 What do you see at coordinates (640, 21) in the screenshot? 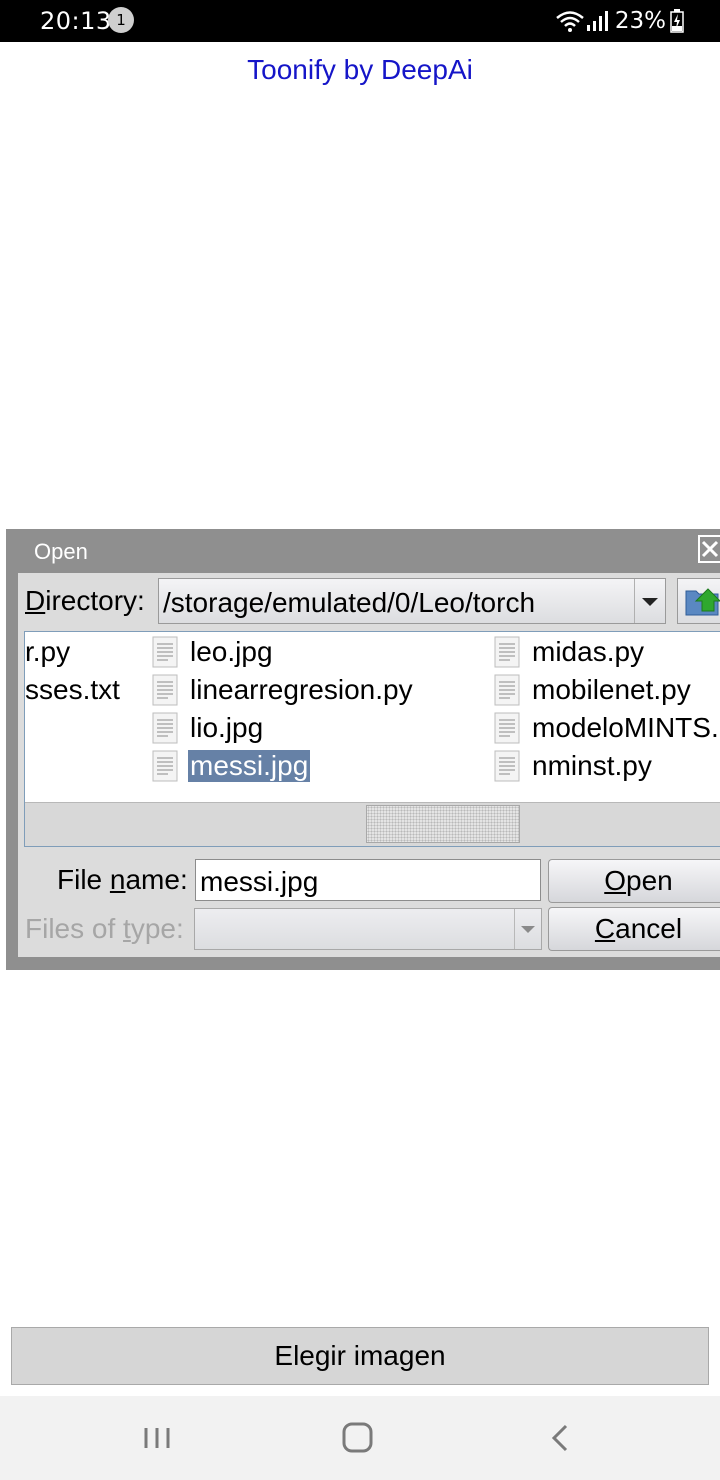
I see `battery-percent: 23%` at bounding box center [640, 21].